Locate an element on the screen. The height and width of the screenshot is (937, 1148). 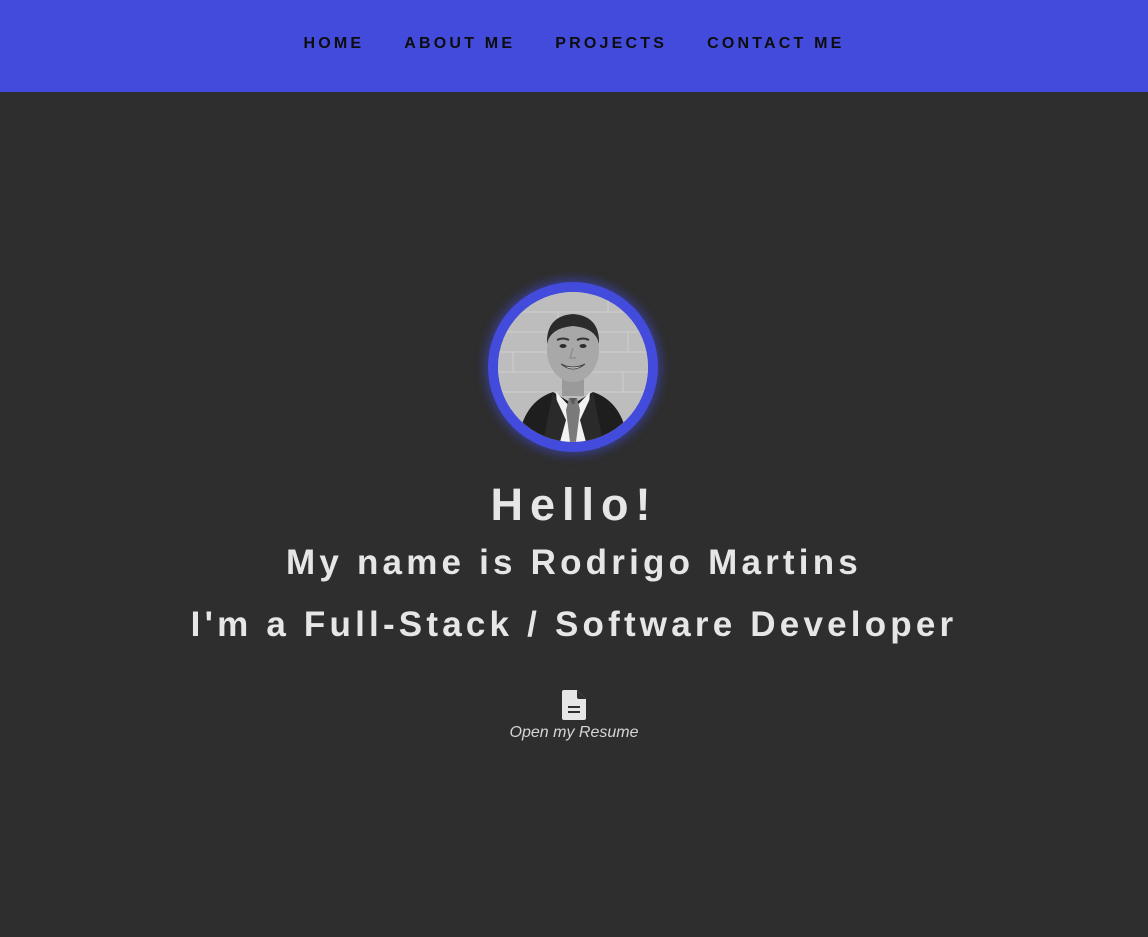
document-icon is located at coordinates (574, 705).